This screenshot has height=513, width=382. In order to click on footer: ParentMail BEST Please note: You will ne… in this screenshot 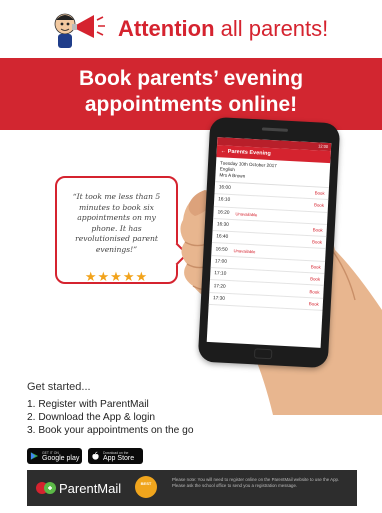, I will do `click(192, 488)`.